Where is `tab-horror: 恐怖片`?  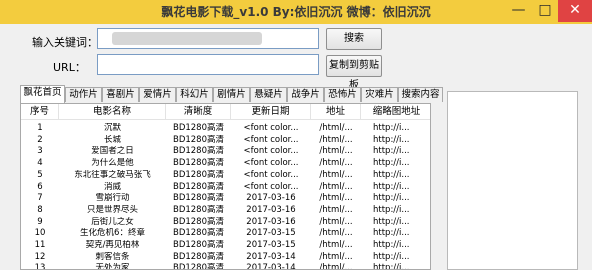
tab-horror: 恐怖片 is located at coordinates (342, 94).